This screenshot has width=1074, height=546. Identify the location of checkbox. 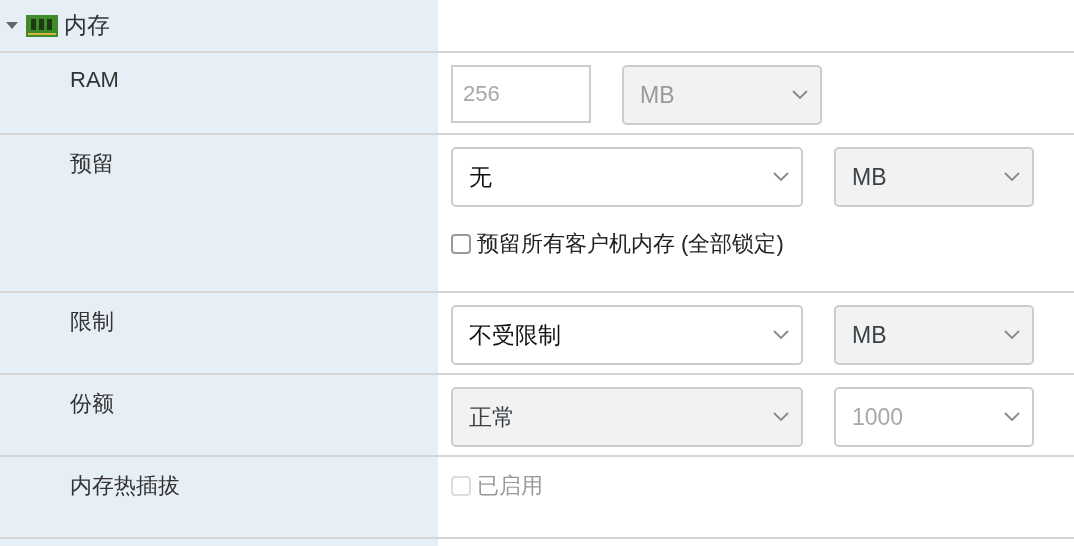
(461, 244).